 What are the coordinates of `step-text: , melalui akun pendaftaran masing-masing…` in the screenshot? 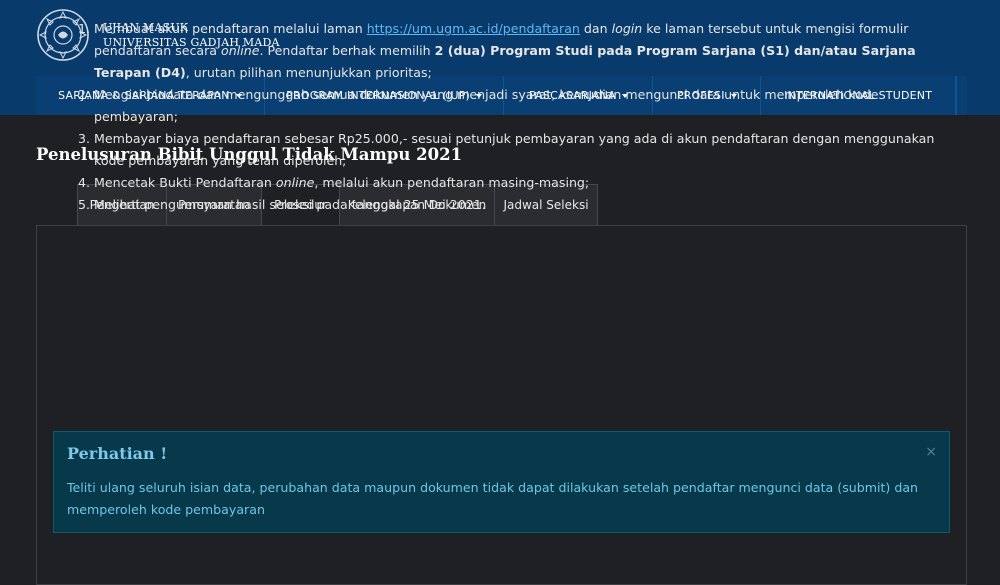 It's located at (452, 182).